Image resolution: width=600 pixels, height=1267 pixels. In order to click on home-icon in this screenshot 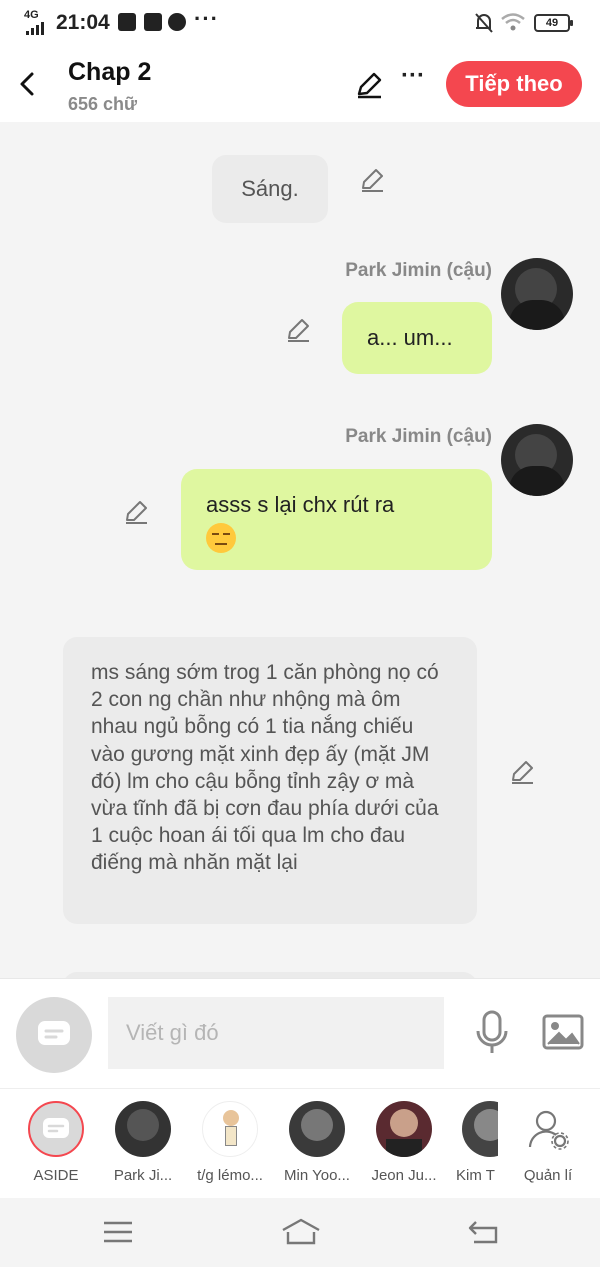, I will do `click(301, 1232)`.